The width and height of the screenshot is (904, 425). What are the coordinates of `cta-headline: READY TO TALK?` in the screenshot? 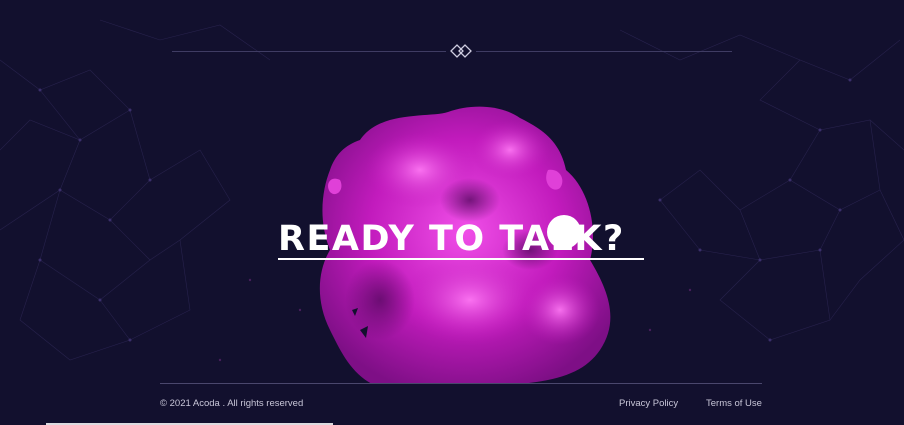 It's located at (462, 239).